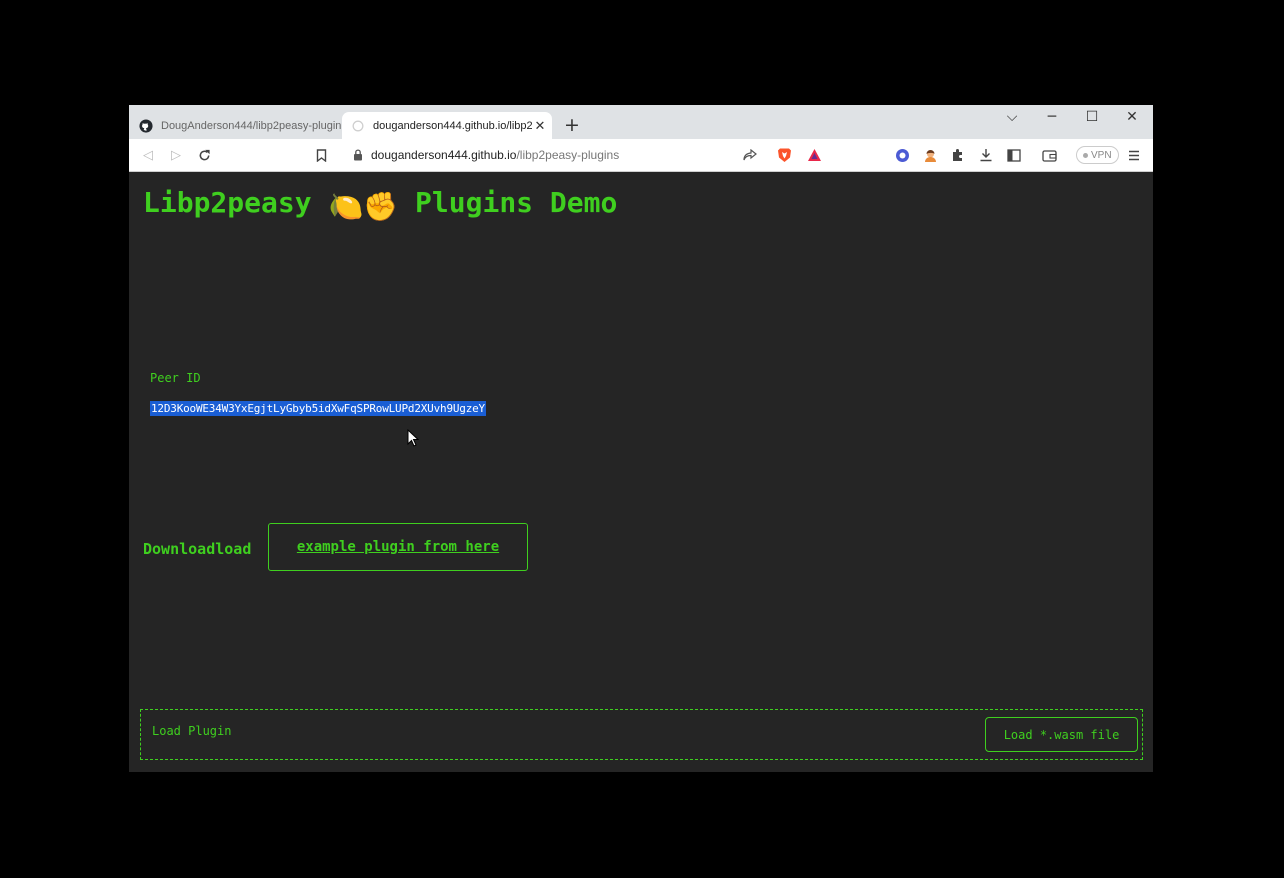  What do you see at coordinates (958, 155) in the screenshot?
I see `extensions-puzzle-icon` at bounding box center [958, 155].